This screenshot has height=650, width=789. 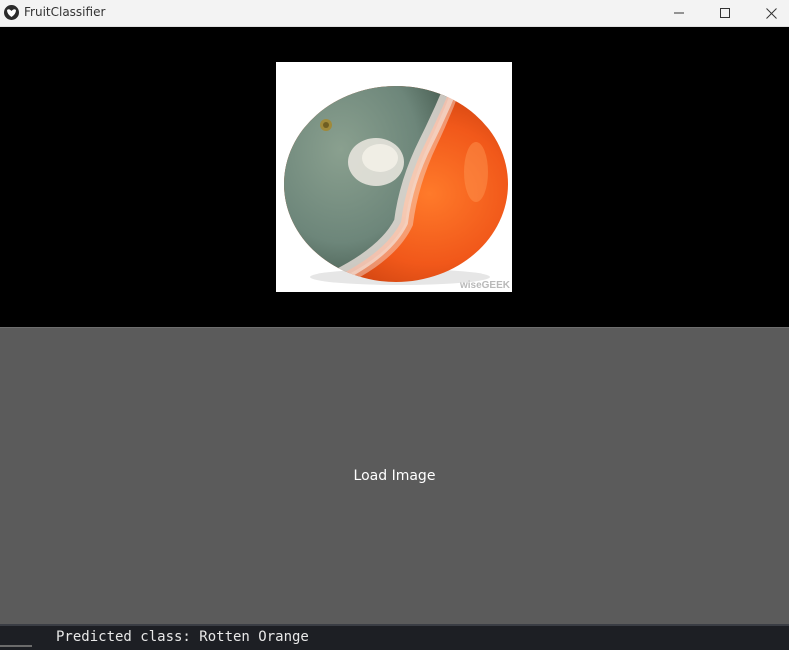 I want to click on rotten-orange-photo: wiseGEEK, so click(x=394, y=177).